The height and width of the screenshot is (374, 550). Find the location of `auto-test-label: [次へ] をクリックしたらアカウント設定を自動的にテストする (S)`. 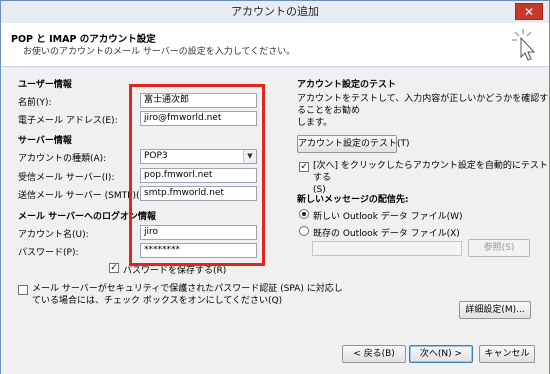

auto-test-label: [次へ] をクリックしたらアカウント設定を自動的にテストする (S) is located at coordinates (431, 178).